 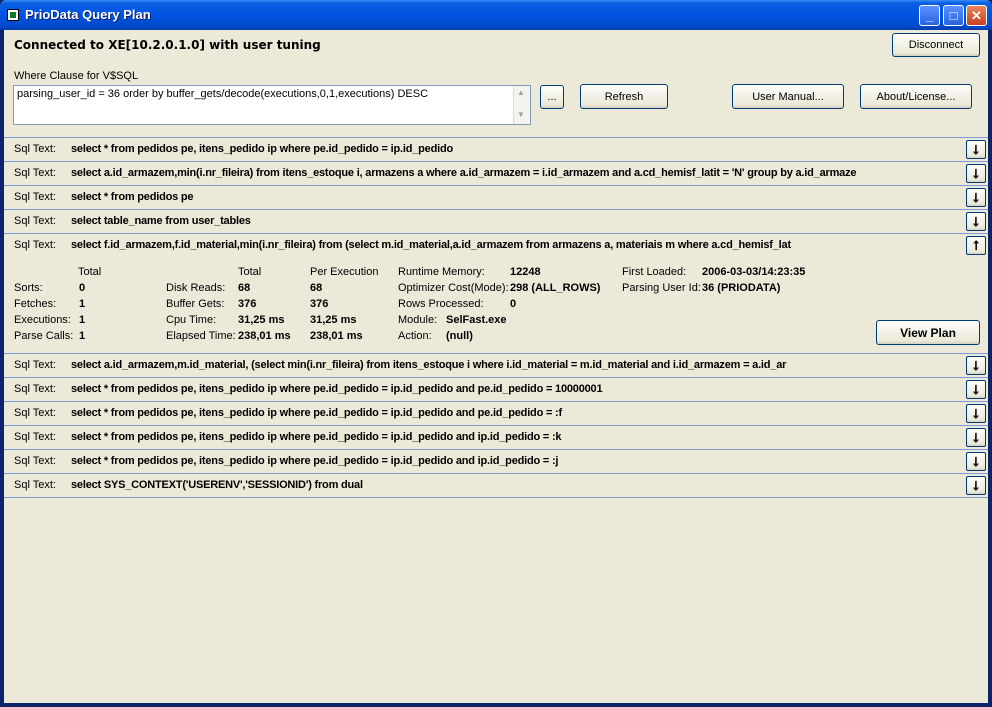 I want to click on module-label: Module:, so click(x=418, y=320).